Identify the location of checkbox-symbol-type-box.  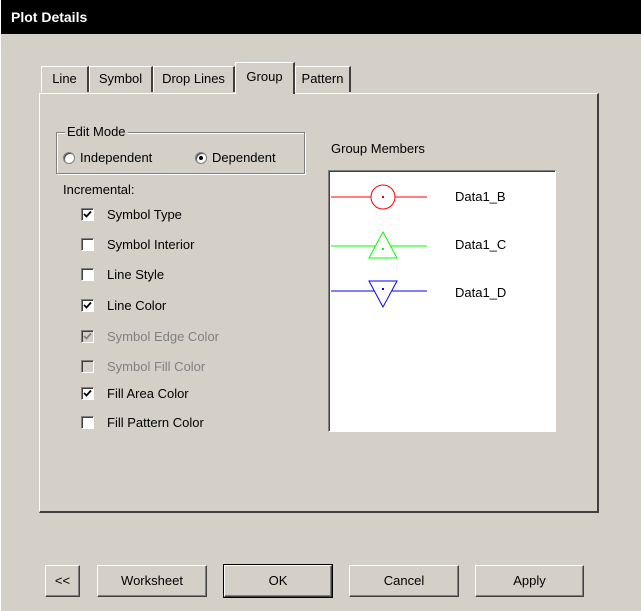
(87, 214).